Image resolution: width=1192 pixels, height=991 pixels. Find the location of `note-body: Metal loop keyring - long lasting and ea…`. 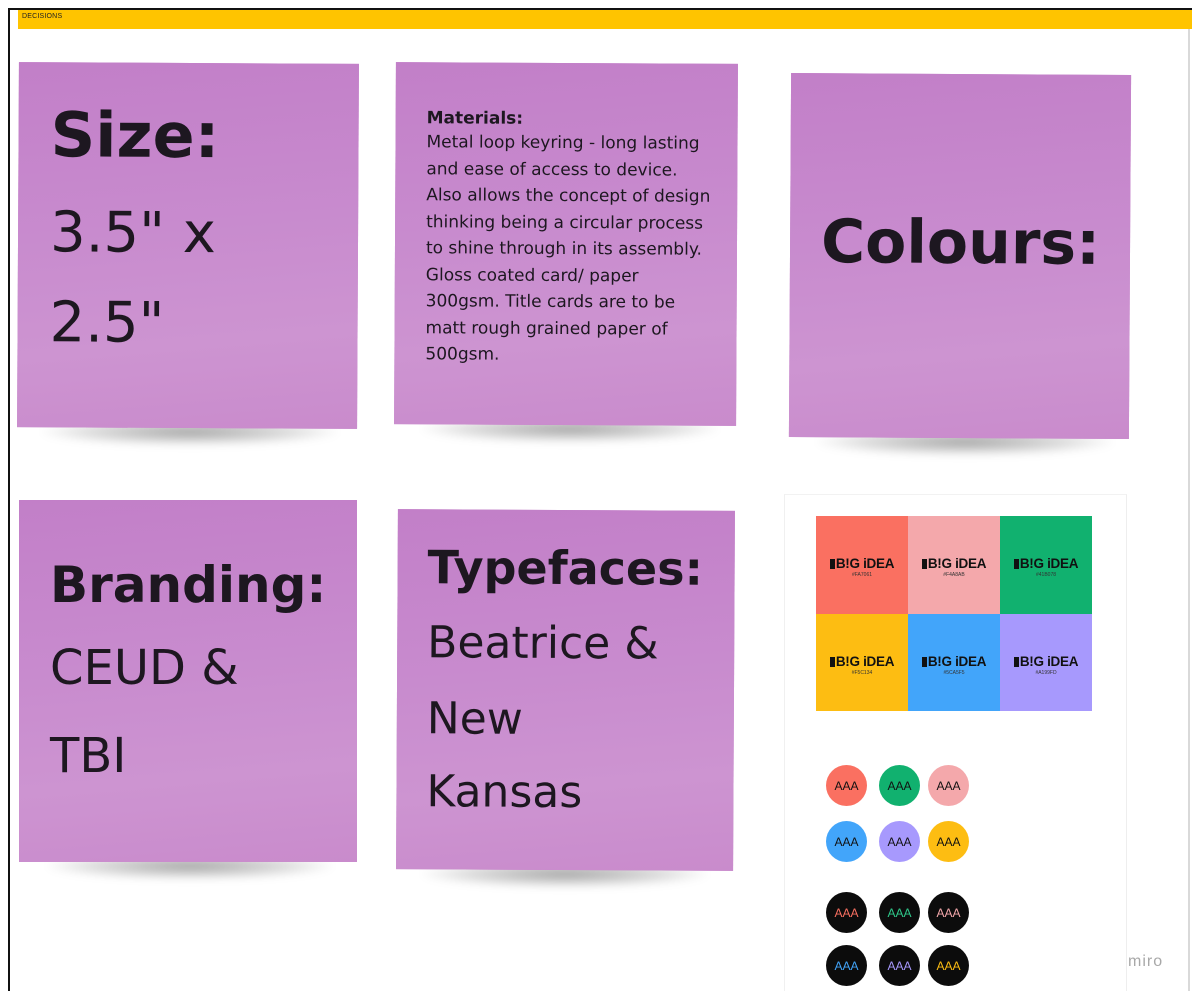

note-body: Metal loop keyring - long lasting and ea… is located at coordinates (575, 249).